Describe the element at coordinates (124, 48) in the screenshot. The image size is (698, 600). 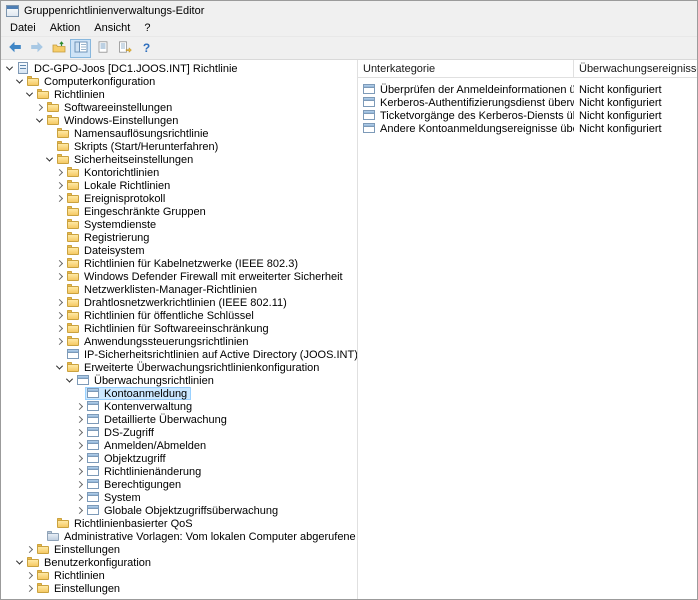
I see `export-list-button` at that location.